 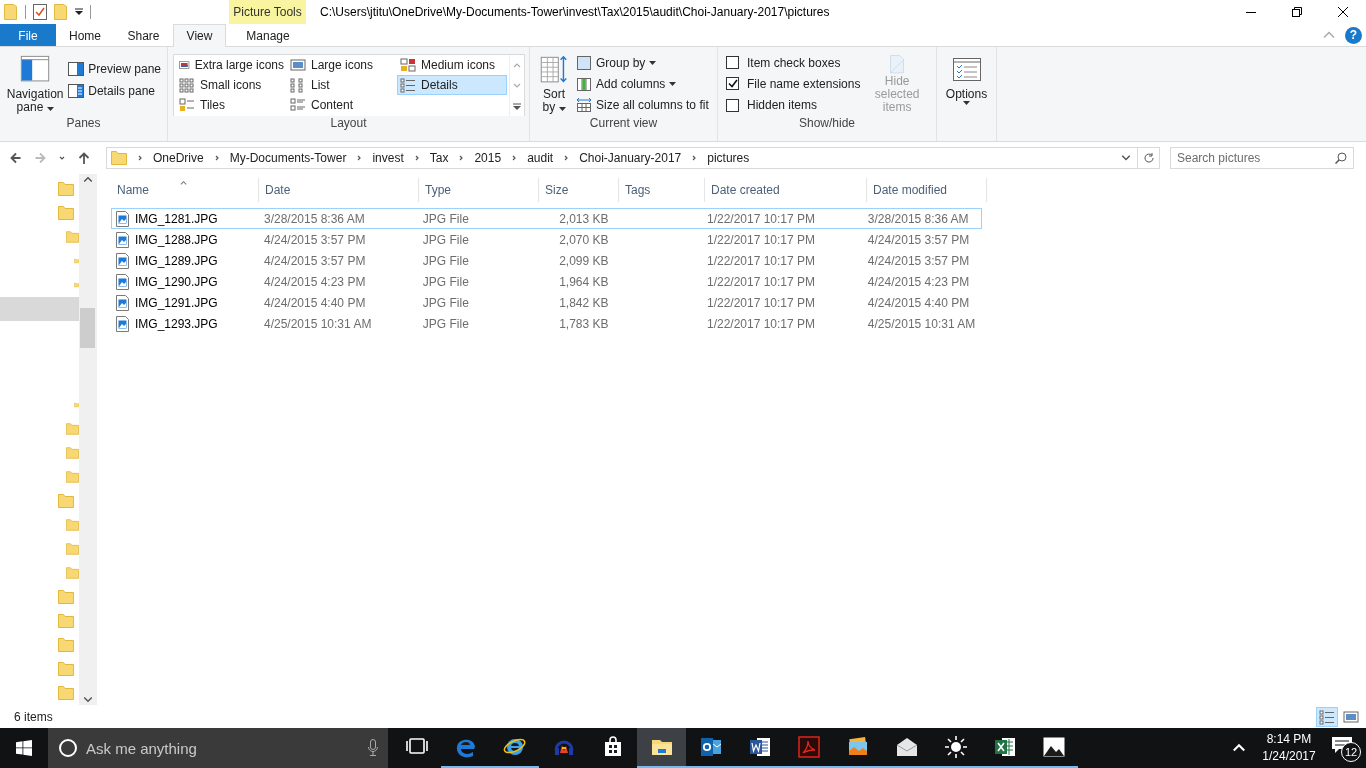 What do you see at coordinates (488, 158) in the screenshot?
I see `breadcrumb: 2015` at bounding box center [488, 158].